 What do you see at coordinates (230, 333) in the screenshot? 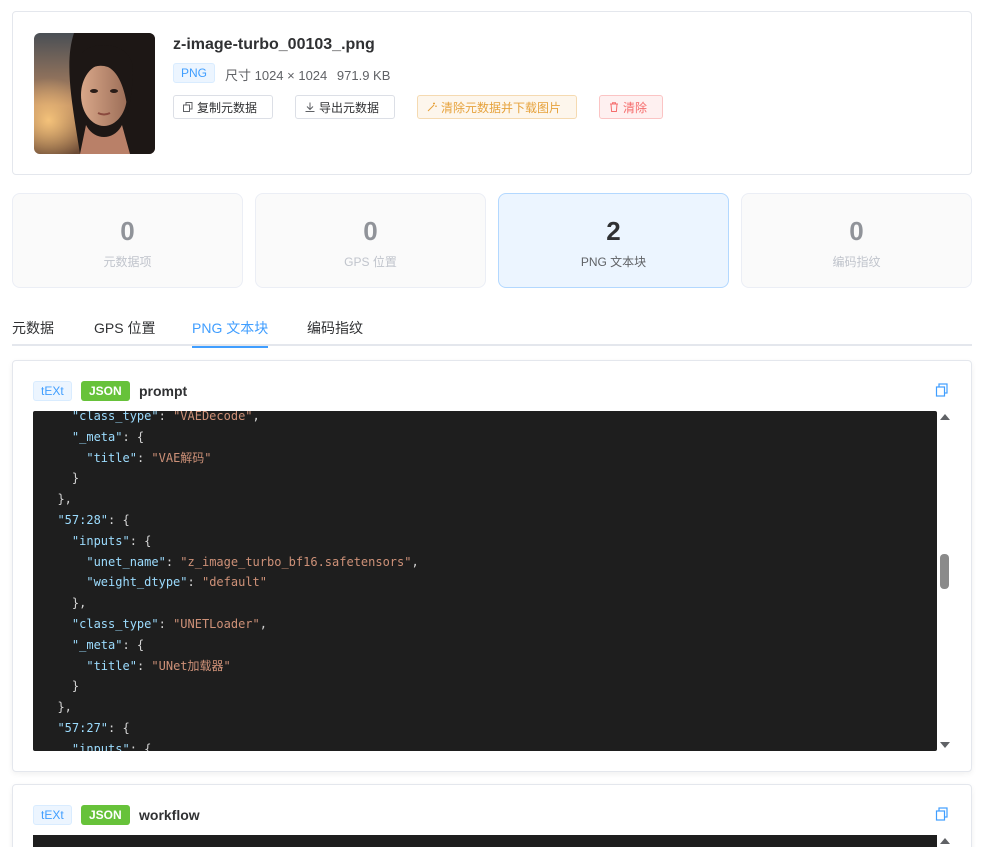
I see `tab-png-text-chunks: PNG 文本块` at bounding box center [230, 333].